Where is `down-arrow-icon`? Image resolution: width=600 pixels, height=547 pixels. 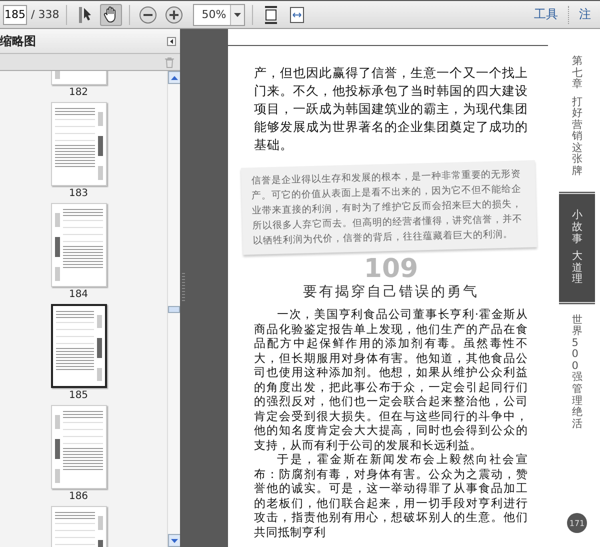
down-arrow-icon is located at coordinates (174, 540).